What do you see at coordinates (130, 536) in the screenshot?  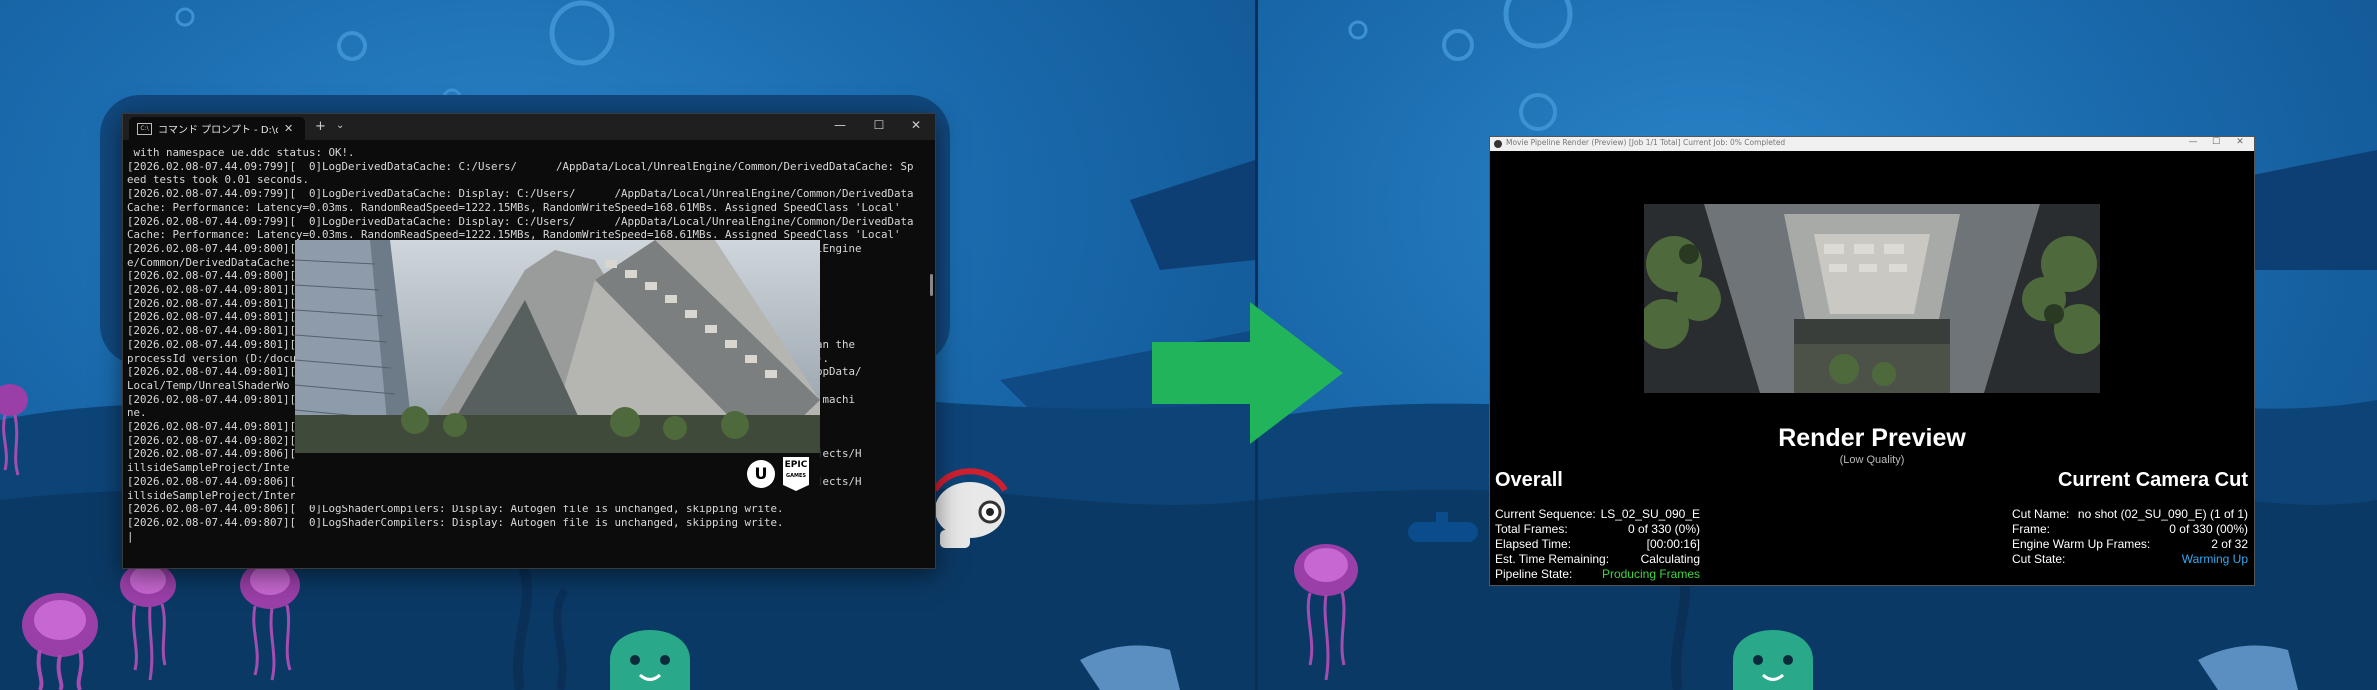 I see `terminal-line: |` at bounding box center [130, 536].